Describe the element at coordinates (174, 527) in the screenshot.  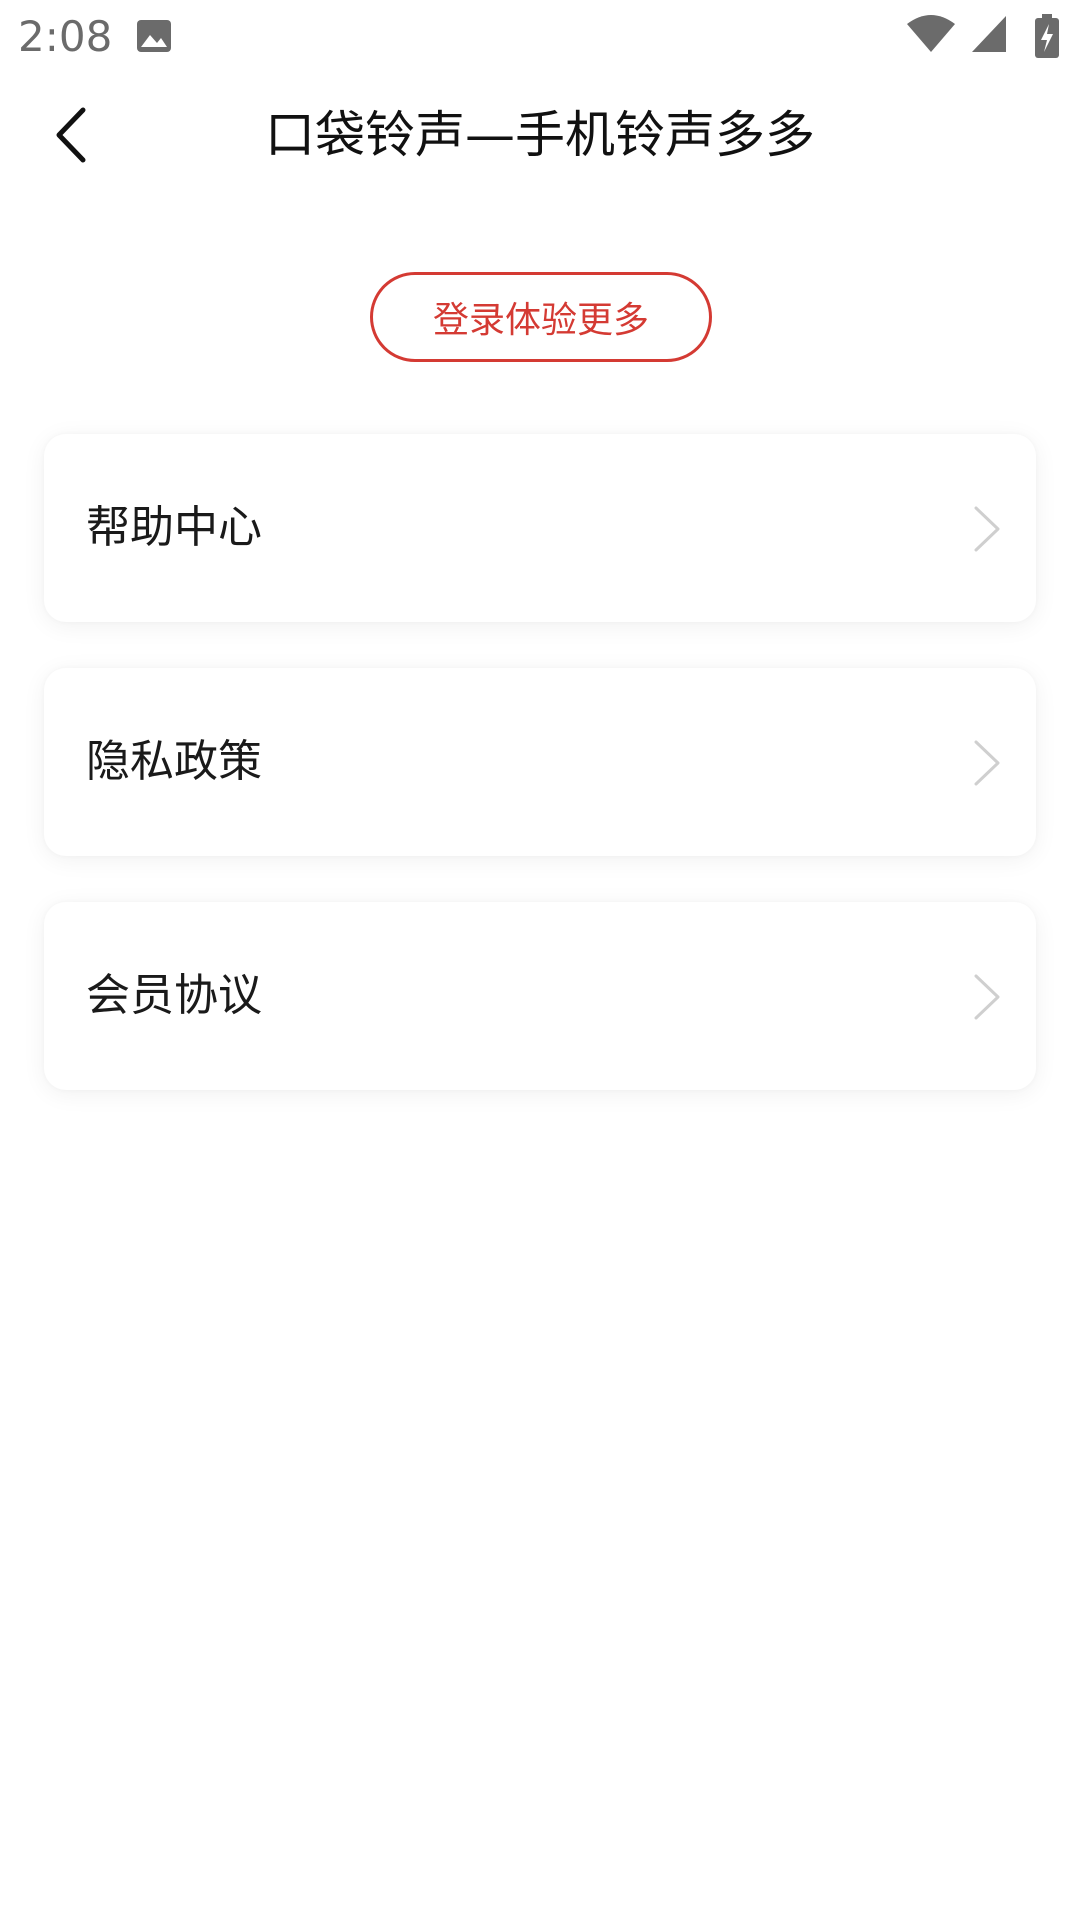
I see `menu-item-label: 帮助中心` at that location.